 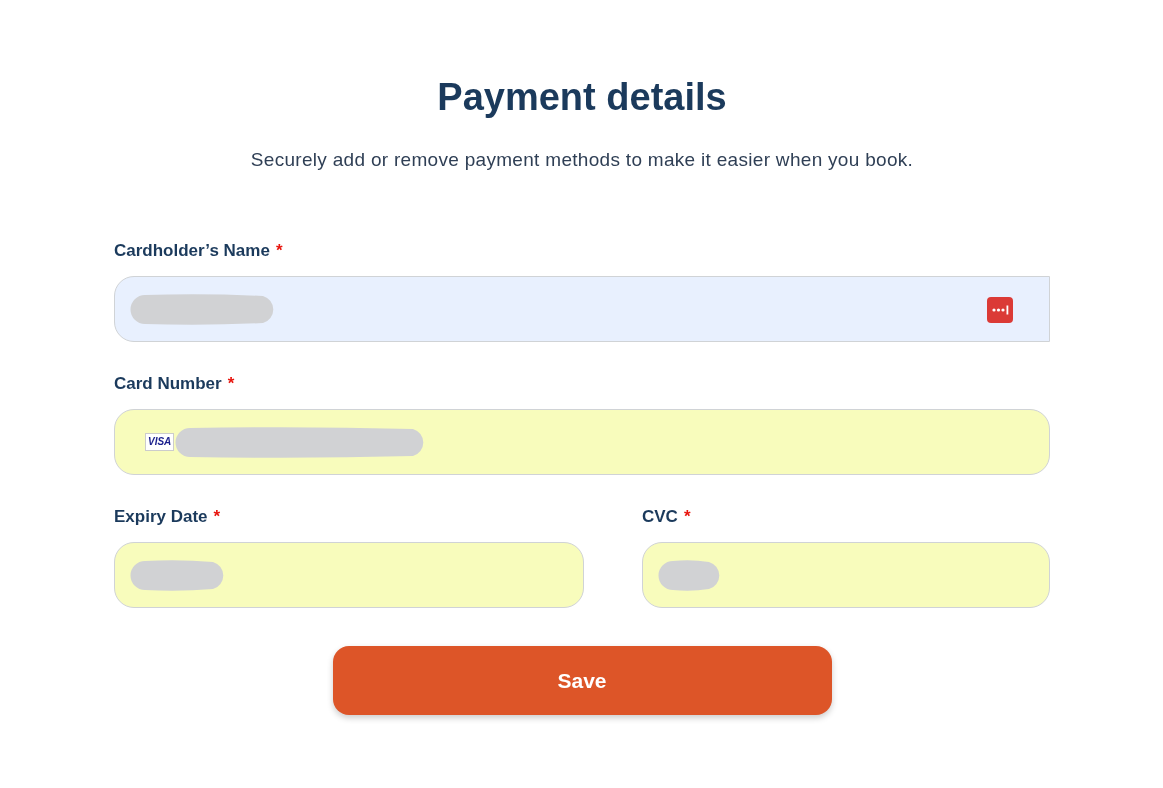 What do you see at coordinates (1000, 310) in the screenshot?
I see `password-manager-icon` at bounding box center [1000, 310].